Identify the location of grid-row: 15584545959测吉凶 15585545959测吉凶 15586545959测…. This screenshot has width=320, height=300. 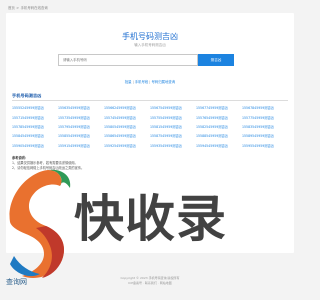
(150, 135).